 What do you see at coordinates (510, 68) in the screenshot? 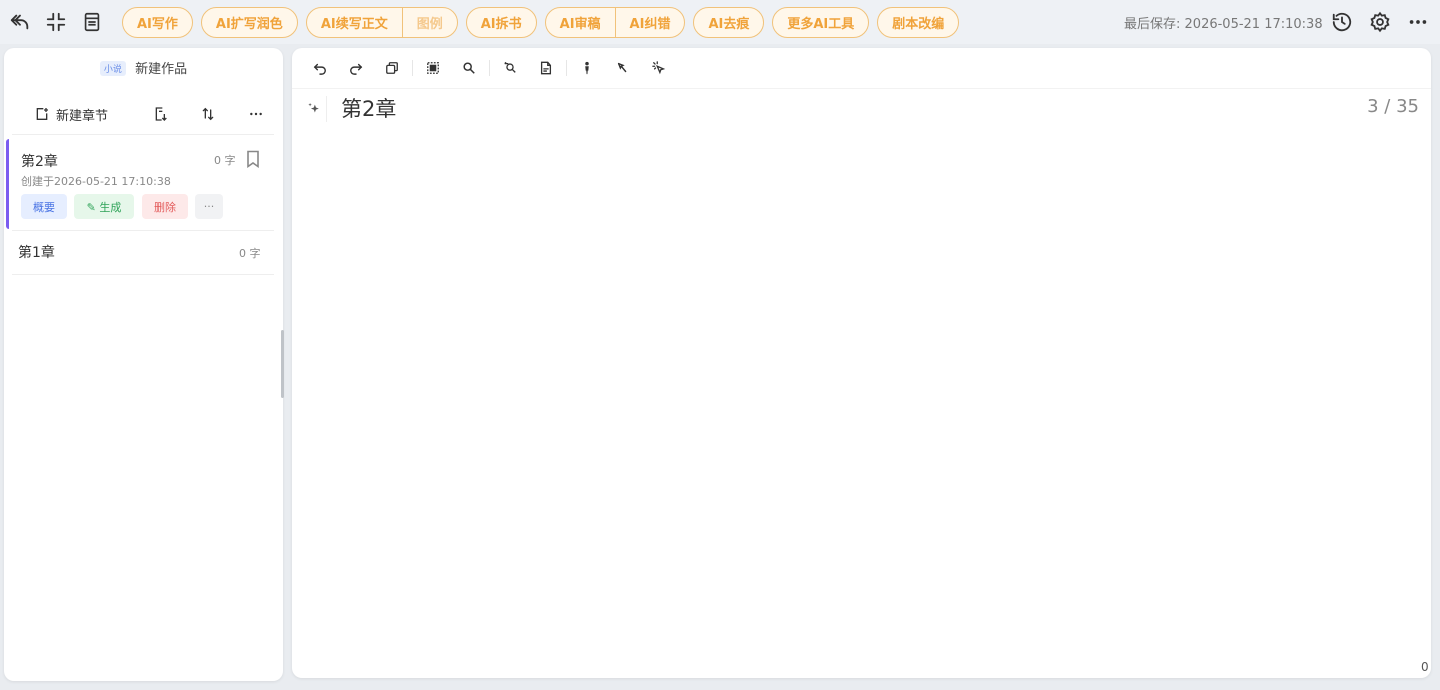
I see `replace-icon` at bounding box center [510, 68].